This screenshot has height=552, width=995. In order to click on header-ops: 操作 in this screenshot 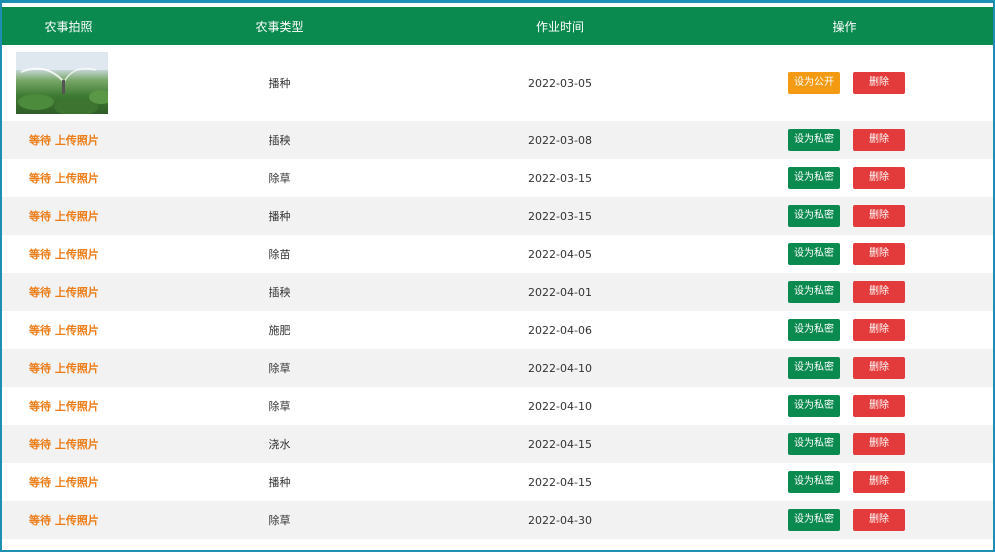, I will do `click(844, 26)`.